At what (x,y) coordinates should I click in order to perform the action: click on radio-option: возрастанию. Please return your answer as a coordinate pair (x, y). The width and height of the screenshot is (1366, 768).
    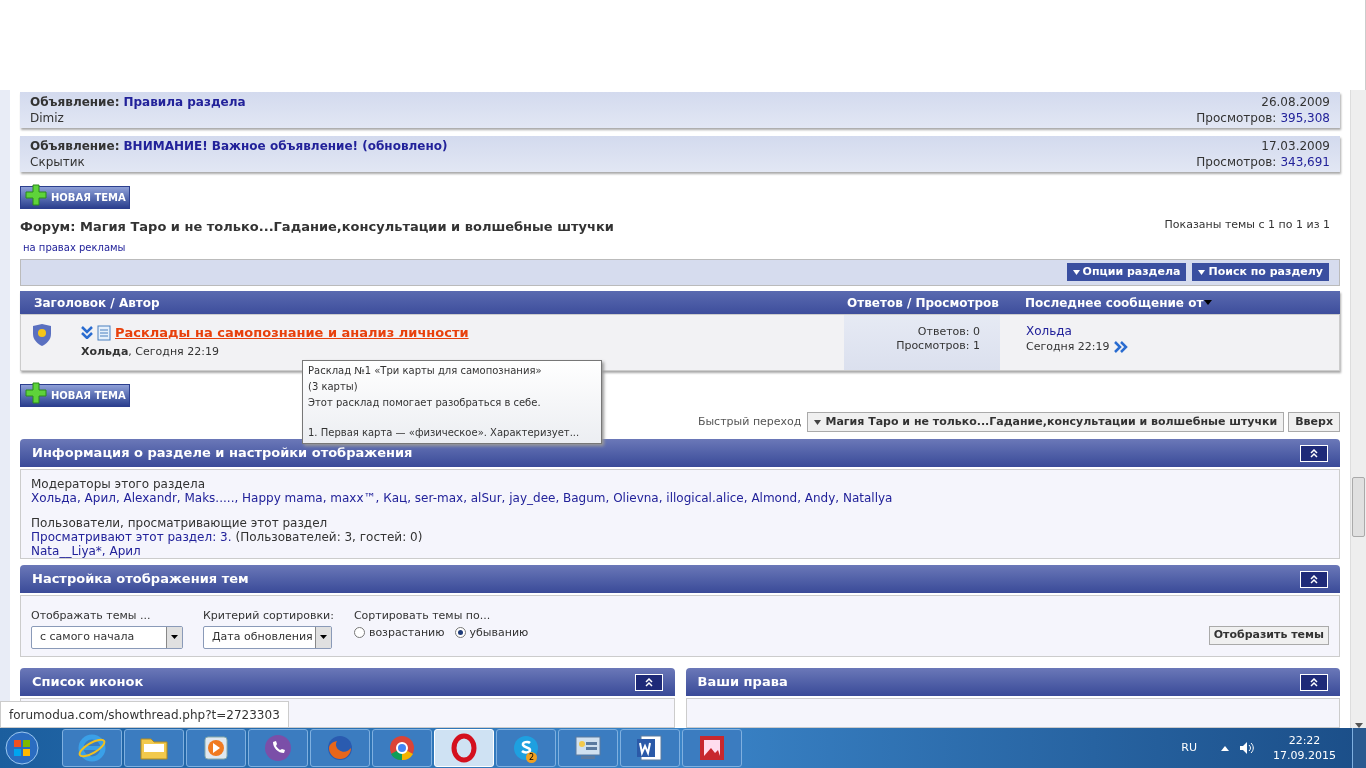
    Looking at the image, I should click on (399, 632).